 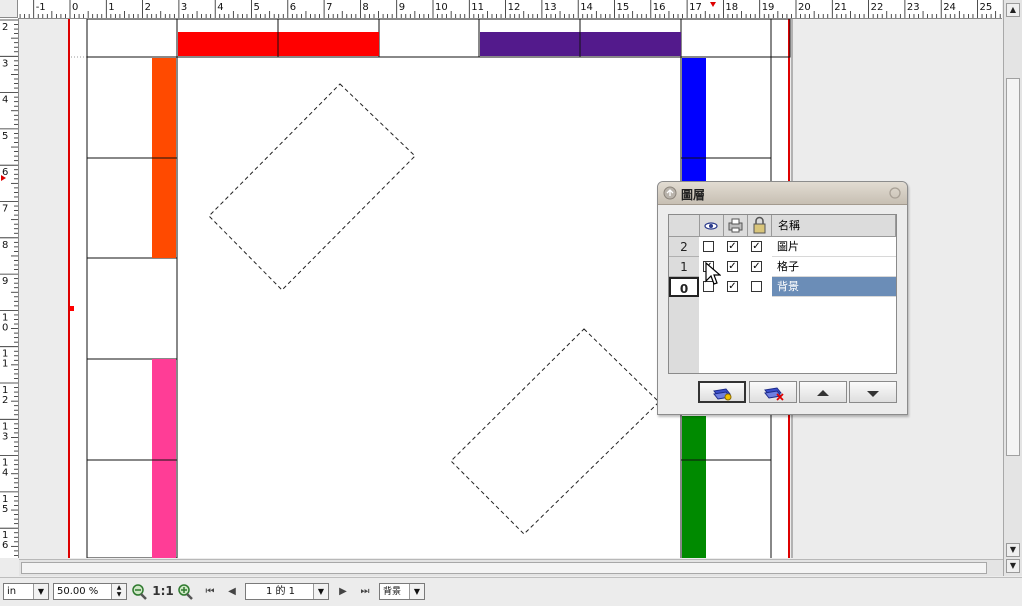 What do you see at coordinates (986, 7) in the screenshot?
I see `ruler-label: 25` at bounding box center [986, 7].